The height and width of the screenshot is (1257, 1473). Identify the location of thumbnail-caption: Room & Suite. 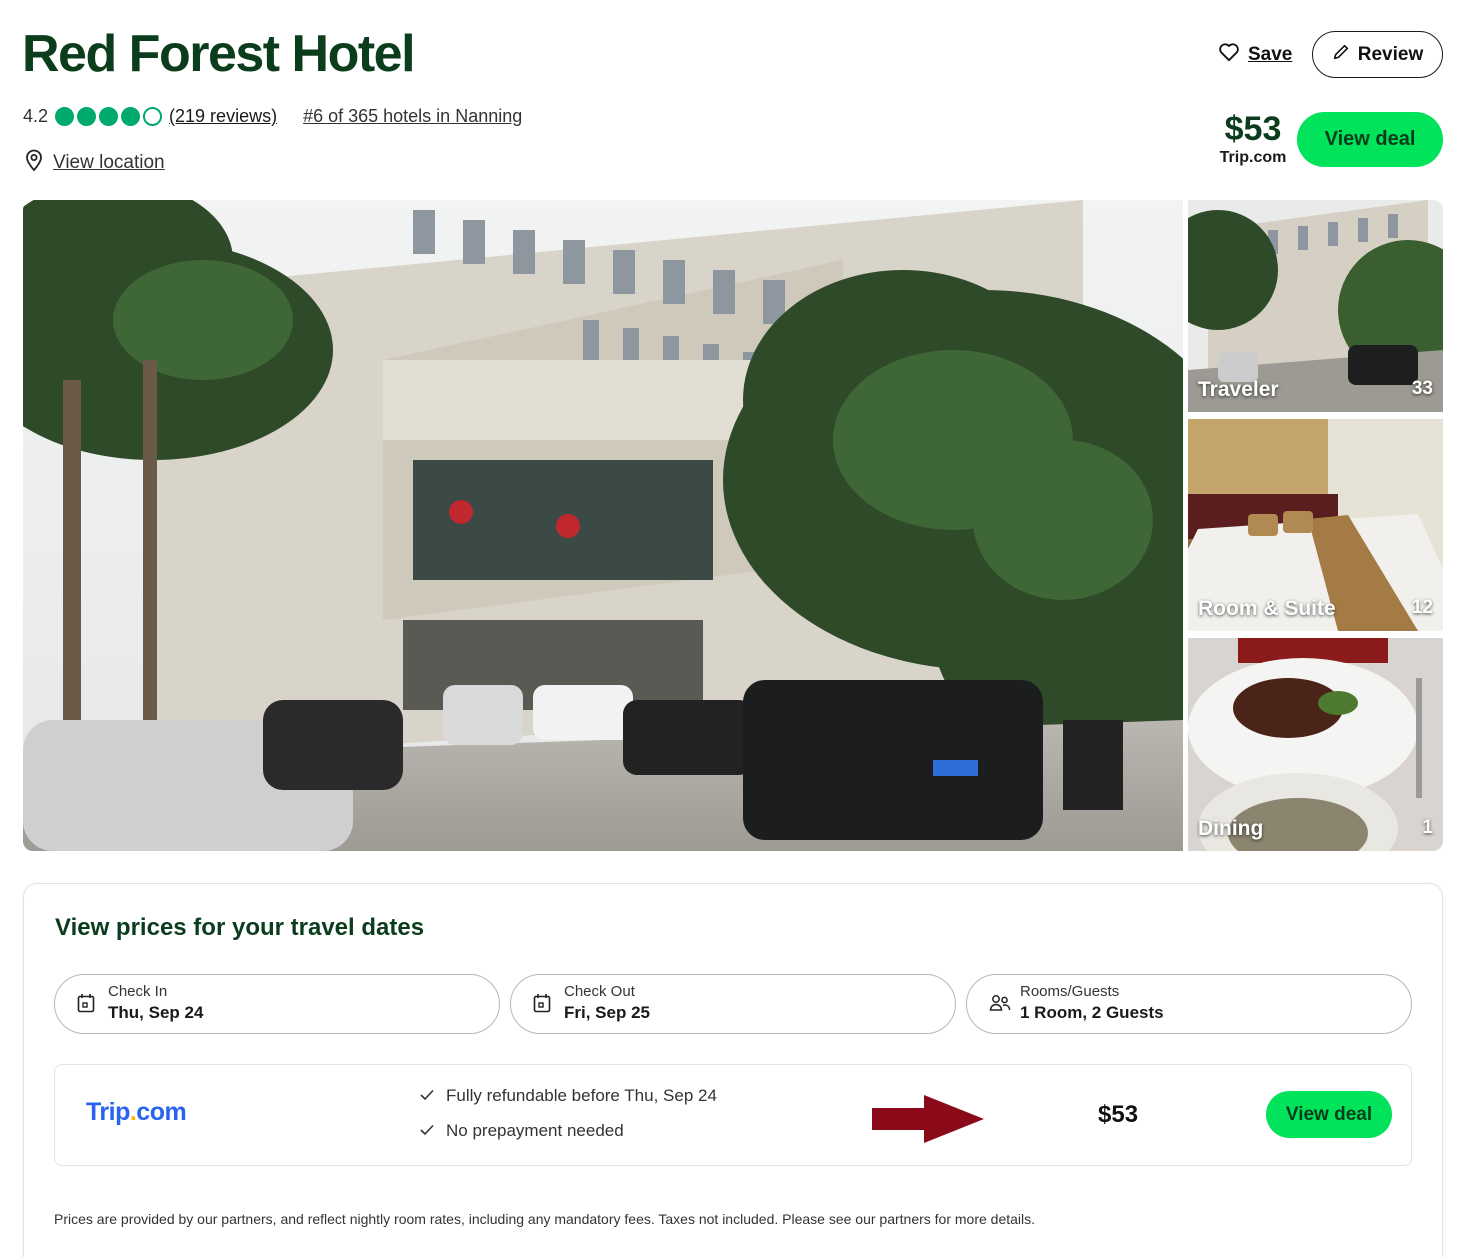
(1267, 608).